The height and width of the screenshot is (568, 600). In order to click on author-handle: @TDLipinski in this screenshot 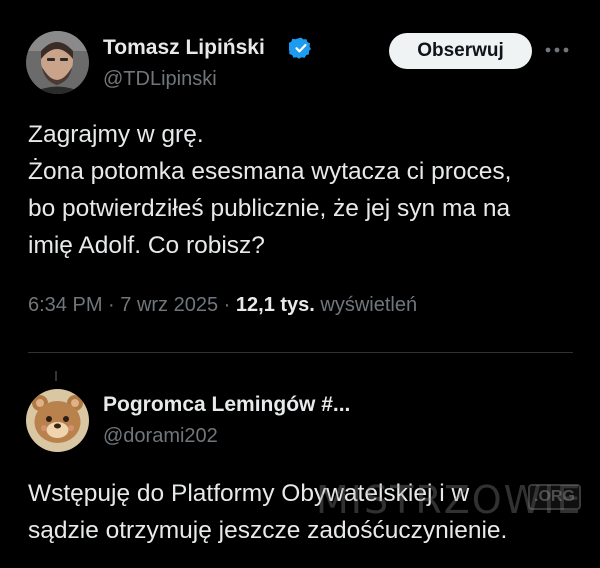, I will do `click(160, 79)`.